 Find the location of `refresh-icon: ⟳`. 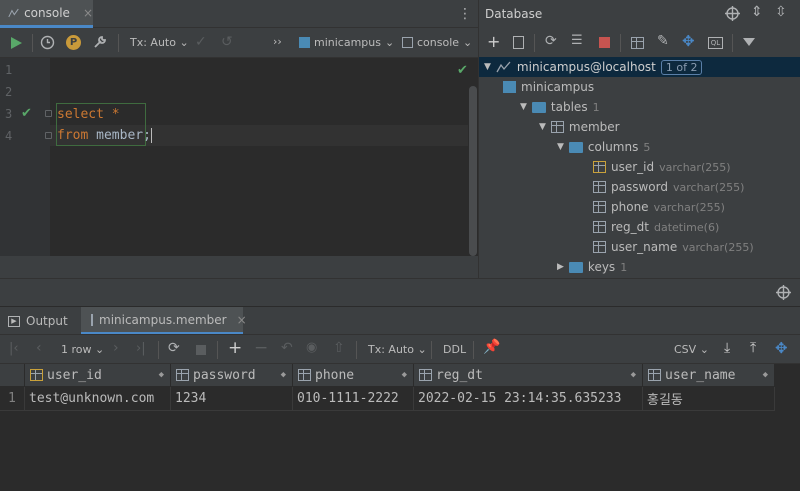

refresh-icon: ⟳ is located at coordinates (551, 41).